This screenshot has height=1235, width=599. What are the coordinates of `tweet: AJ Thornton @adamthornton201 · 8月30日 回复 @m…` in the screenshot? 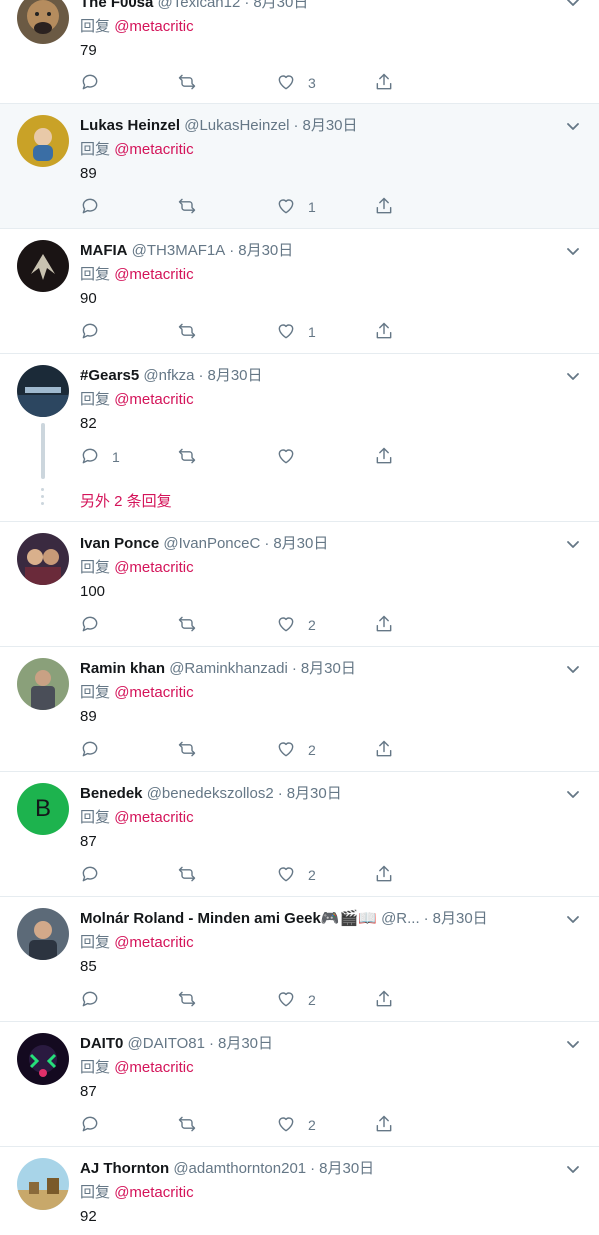 It's located at (299, 1191).